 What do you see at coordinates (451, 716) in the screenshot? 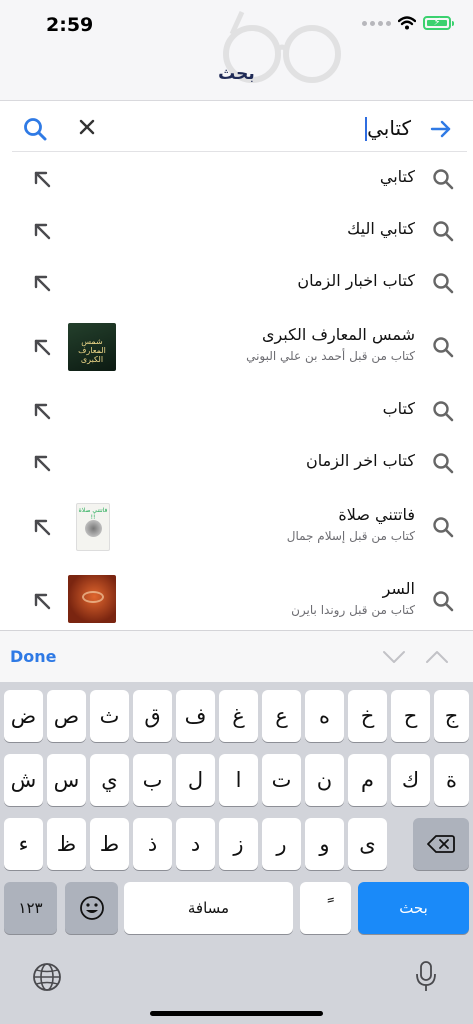
I see `key: ج` at bounding box center [451, 716].